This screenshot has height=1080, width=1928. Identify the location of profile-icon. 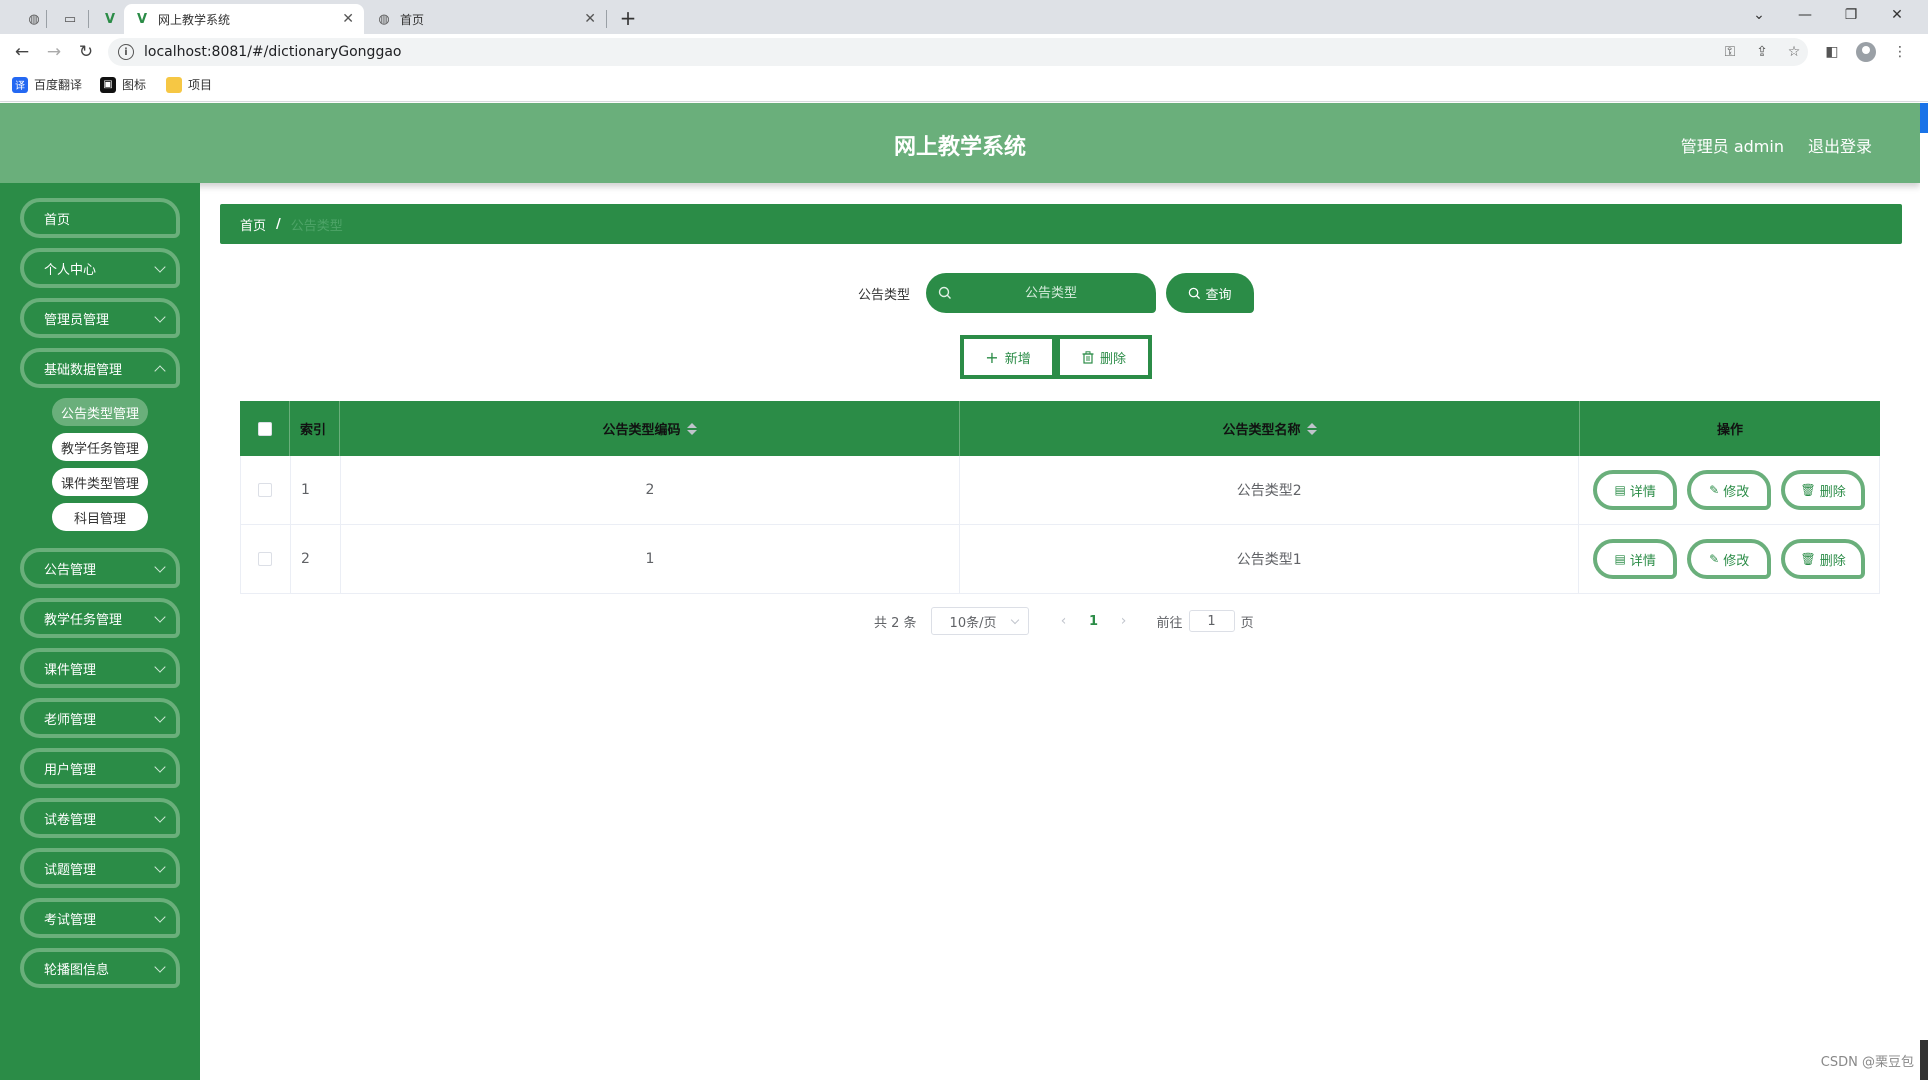
(1866, 52).